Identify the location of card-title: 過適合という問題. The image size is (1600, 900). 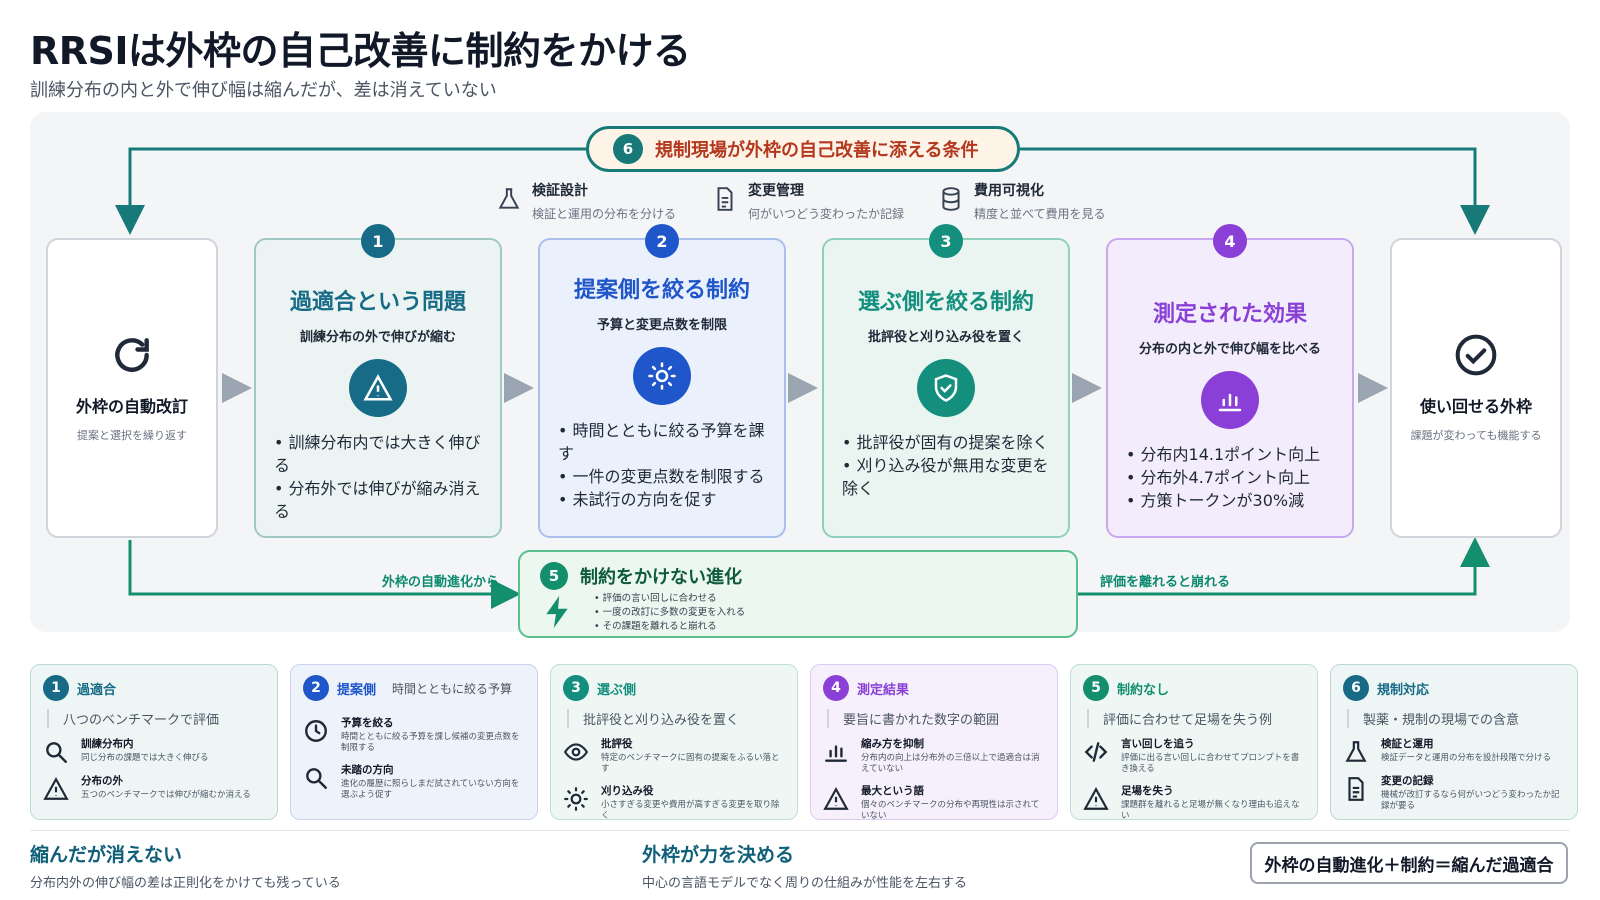
(377, 302).